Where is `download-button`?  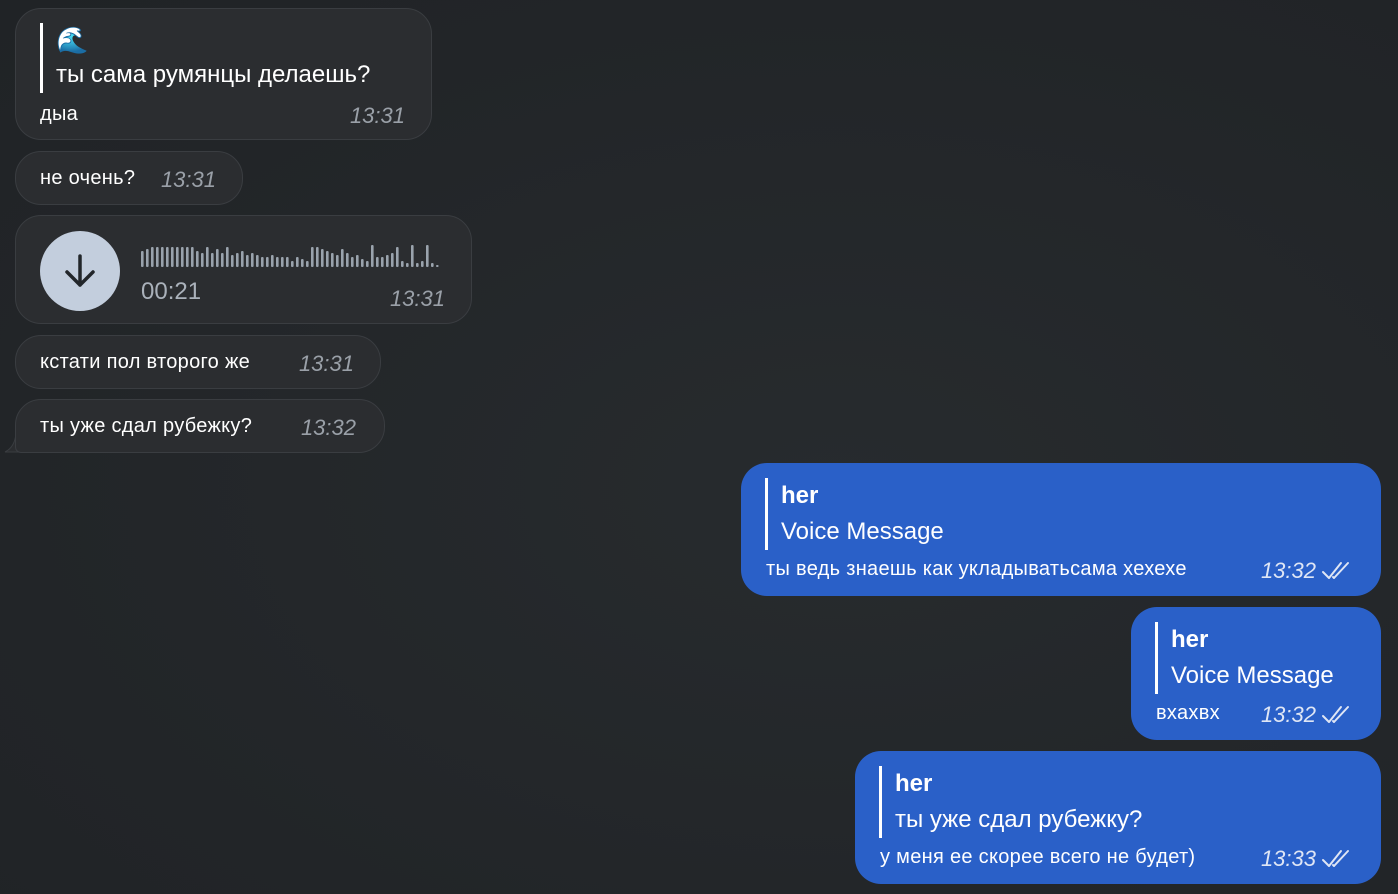
download-button is located at coordinates (80, 271).